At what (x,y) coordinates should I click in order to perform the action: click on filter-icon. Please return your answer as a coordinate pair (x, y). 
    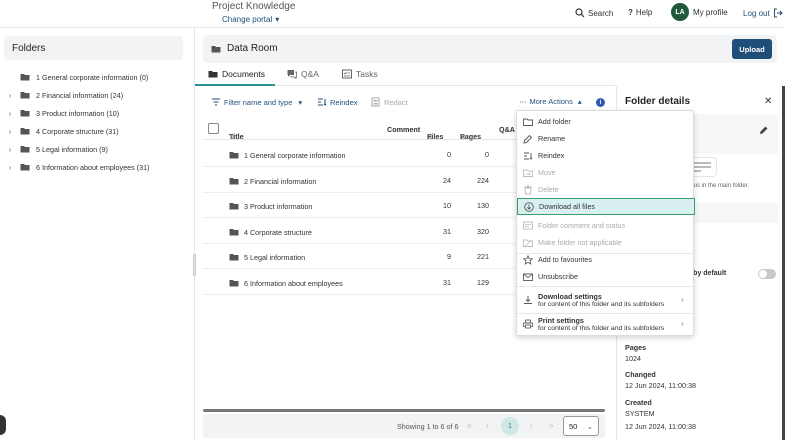
    Looking at the image, I should click on (216, 102).